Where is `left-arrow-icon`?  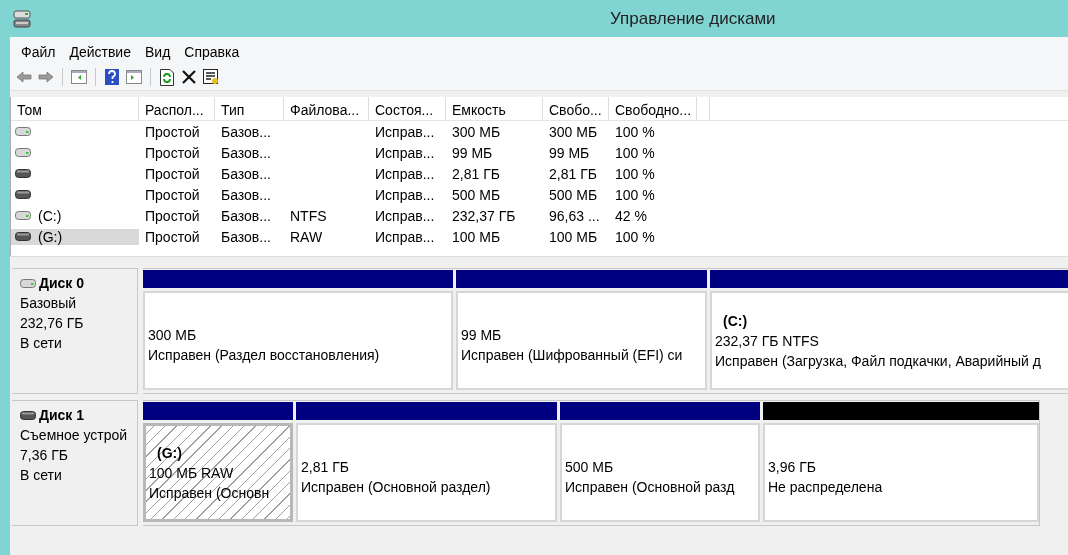
left-arrow-icon is located at coordinates (24, 77).